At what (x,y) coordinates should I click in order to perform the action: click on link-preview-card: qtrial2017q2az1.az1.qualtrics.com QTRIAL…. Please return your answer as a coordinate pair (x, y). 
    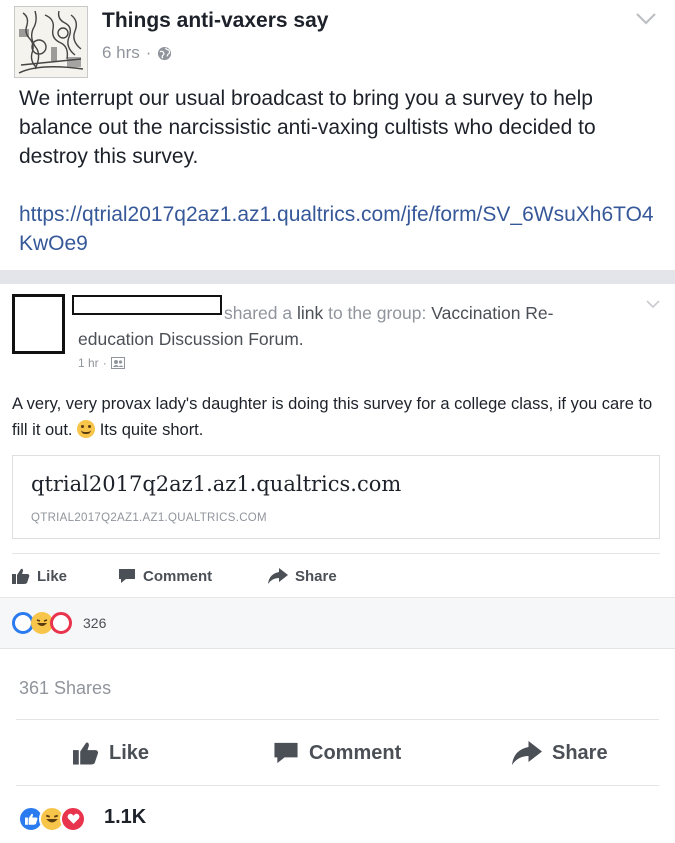
    Looking at the image, I should click on (336, 497).